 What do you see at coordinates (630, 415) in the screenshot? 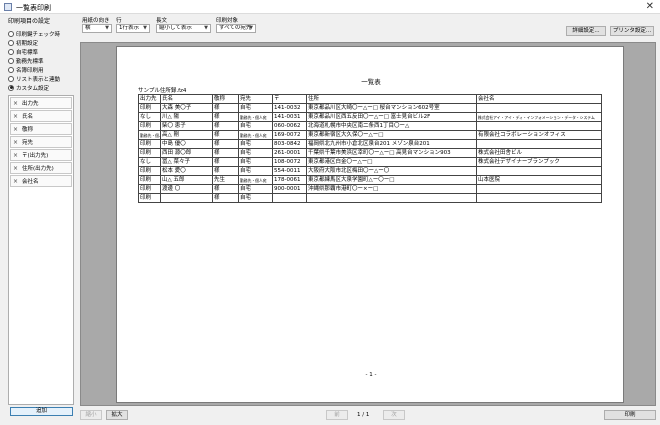
I see `print-button: 印刷` at bounding box center [630, 415].